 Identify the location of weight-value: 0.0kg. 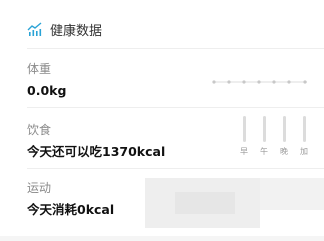
(47, 90).